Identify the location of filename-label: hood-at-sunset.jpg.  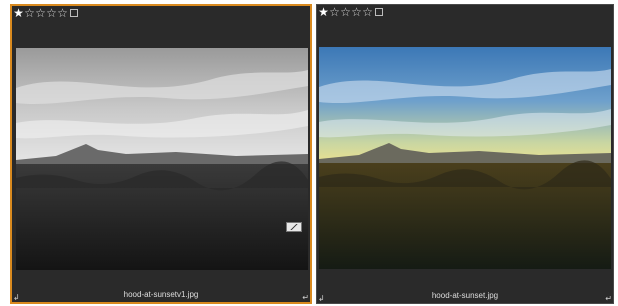
(465, 295).